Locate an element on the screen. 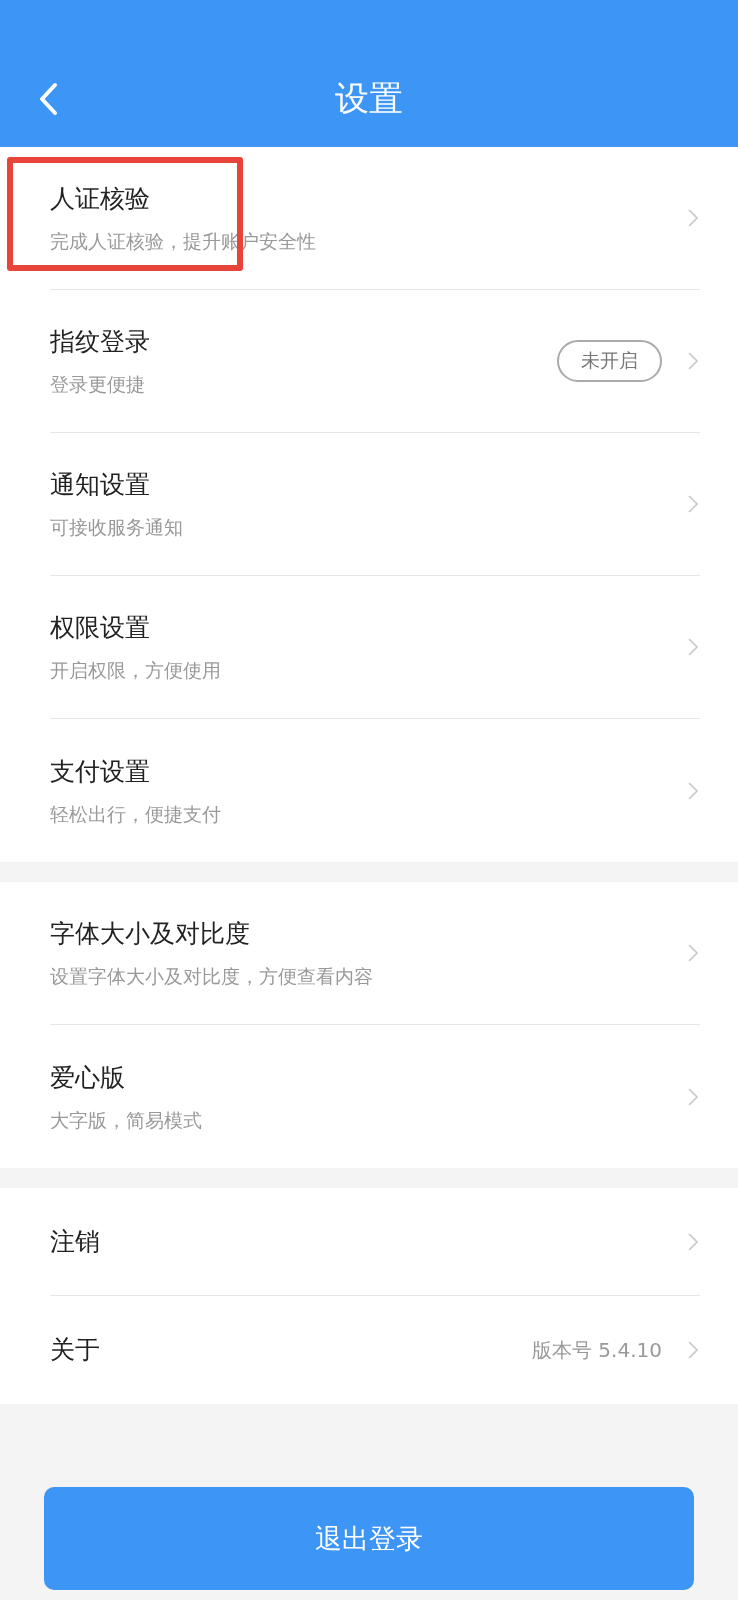  item-title: 通知设置 is located at coordinates (100, 485).